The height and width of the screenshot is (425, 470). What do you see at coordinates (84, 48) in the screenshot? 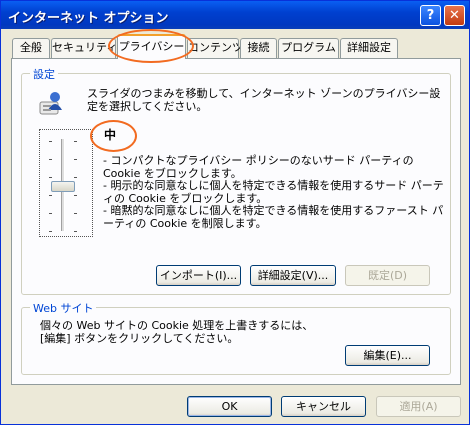
I see `tab-security: セキュリティ` at bounding box center [84, 48].